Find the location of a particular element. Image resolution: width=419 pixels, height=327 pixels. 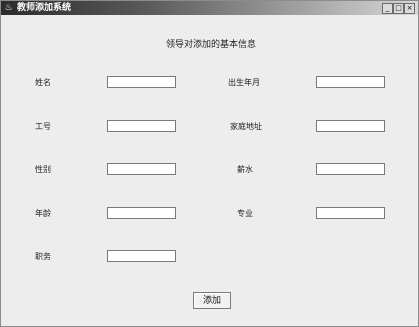

id-label: 工号 is located at coordinates (43, 126).